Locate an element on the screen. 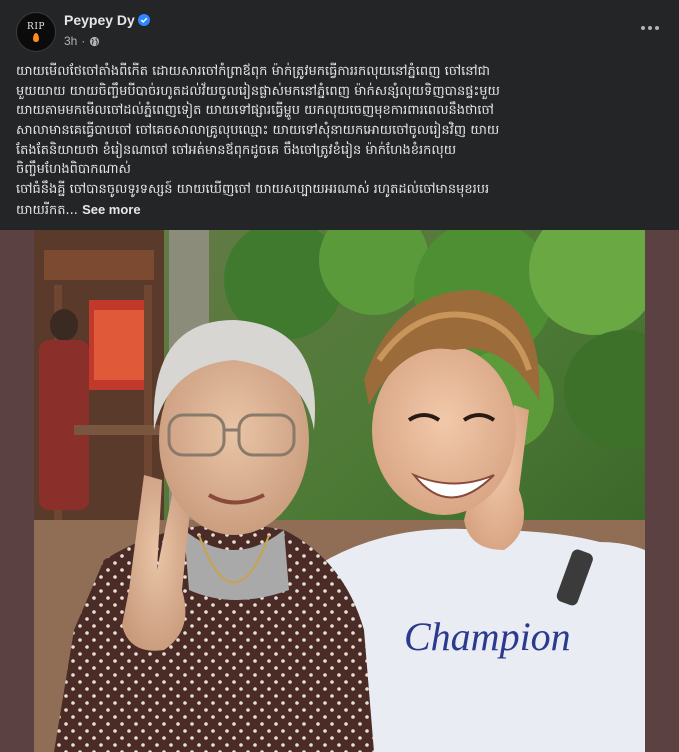 The height and width of the screenshot is (752, 679). author-name-link: Peypey Dy is located at coordinates (99, 20).